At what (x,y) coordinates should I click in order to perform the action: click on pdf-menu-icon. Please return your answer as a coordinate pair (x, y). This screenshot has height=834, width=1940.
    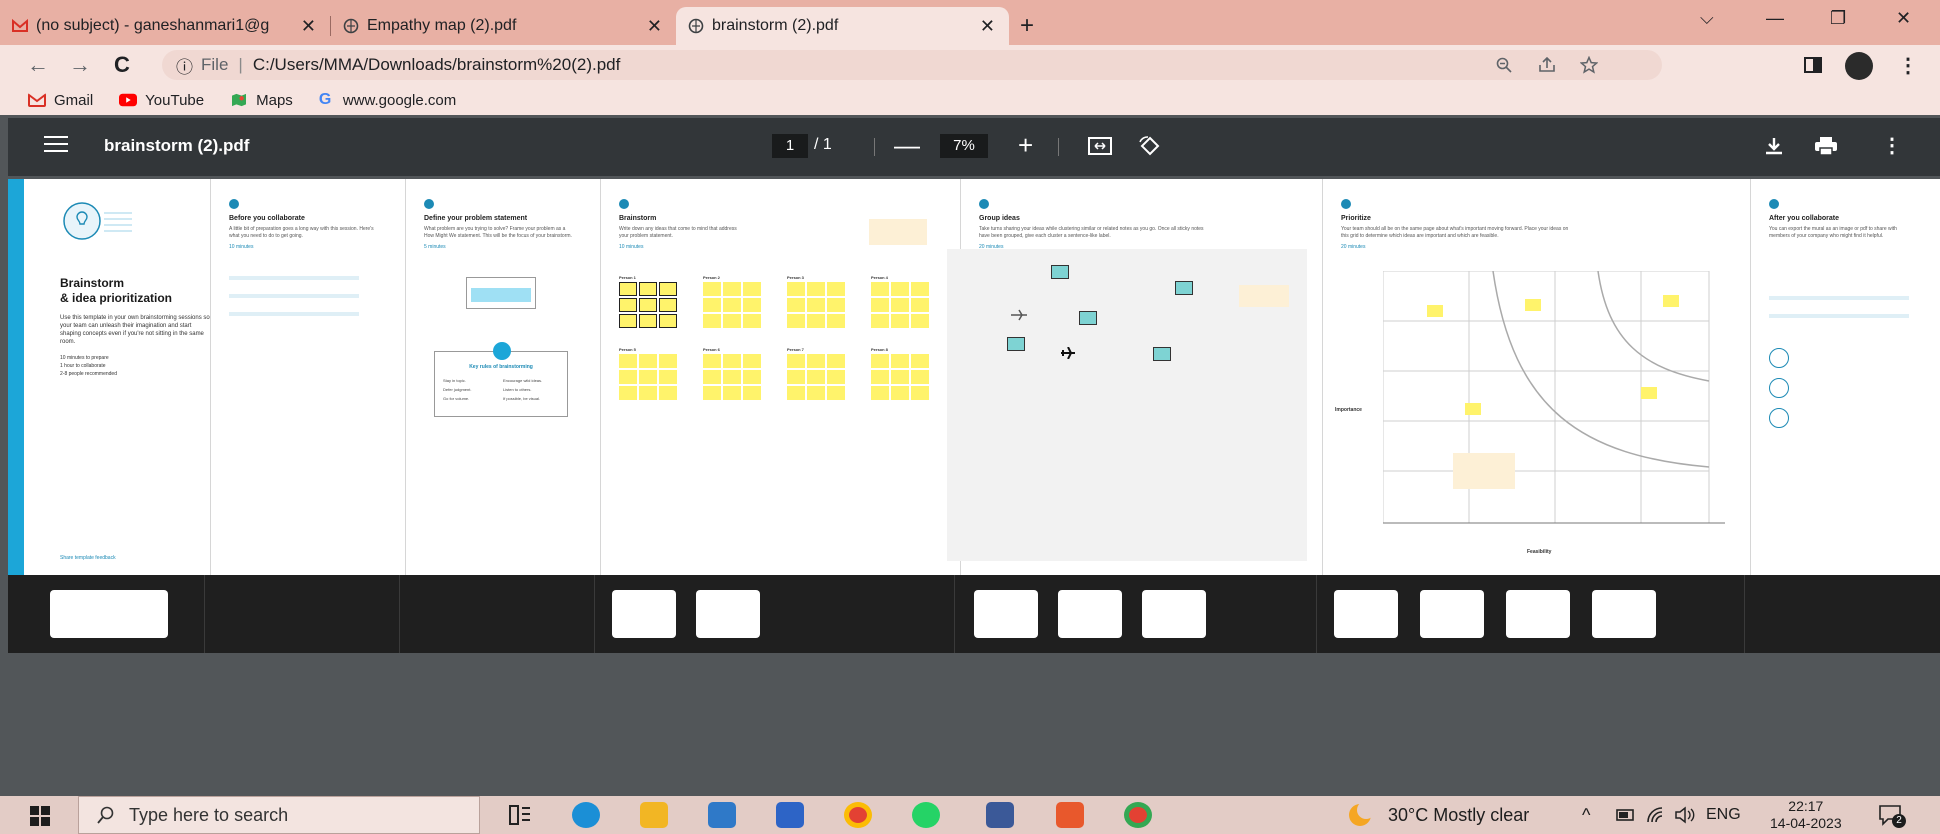
    Looking at the image, I should click on (56, 146).